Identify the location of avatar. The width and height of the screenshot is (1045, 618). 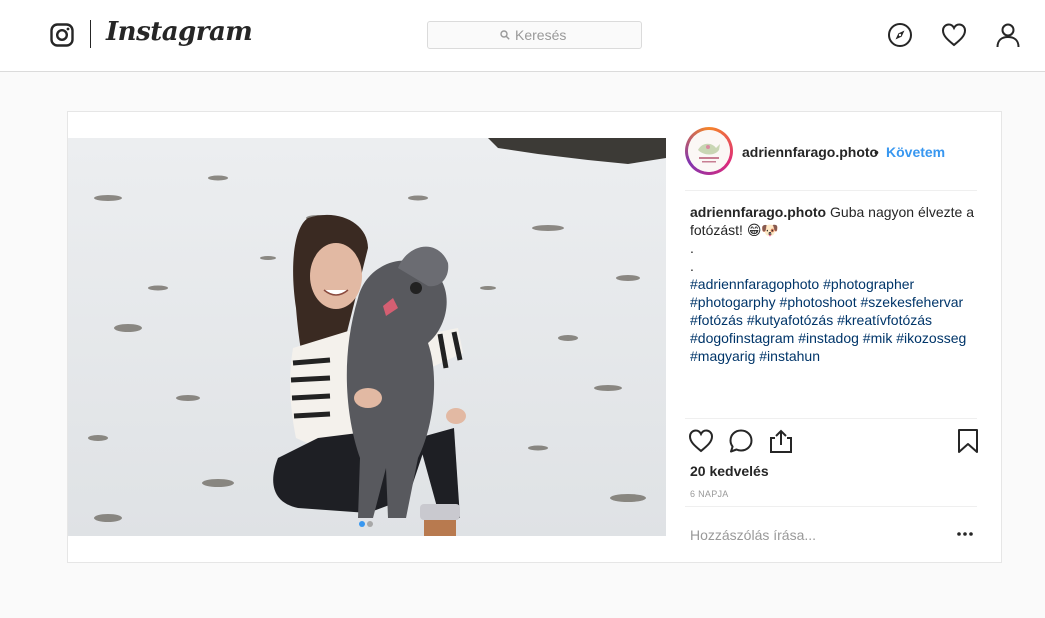
(709, 151).